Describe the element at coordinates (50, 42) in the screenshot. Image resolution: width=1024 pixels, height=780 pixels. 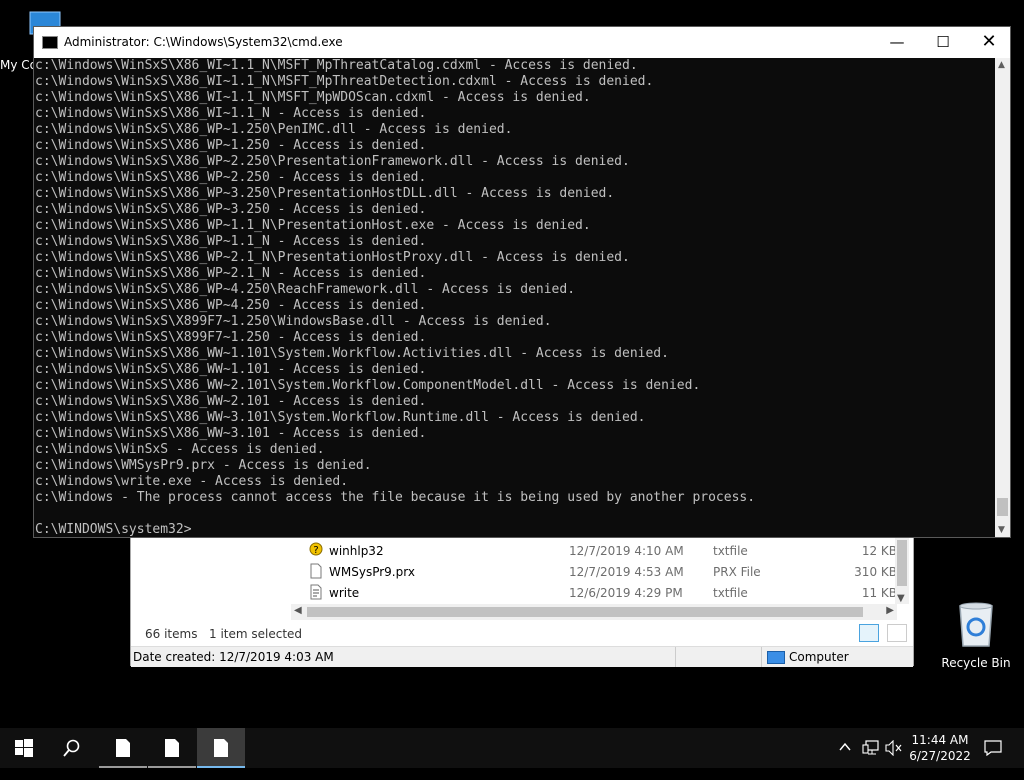
I see `cmd-app-icon` at that location.